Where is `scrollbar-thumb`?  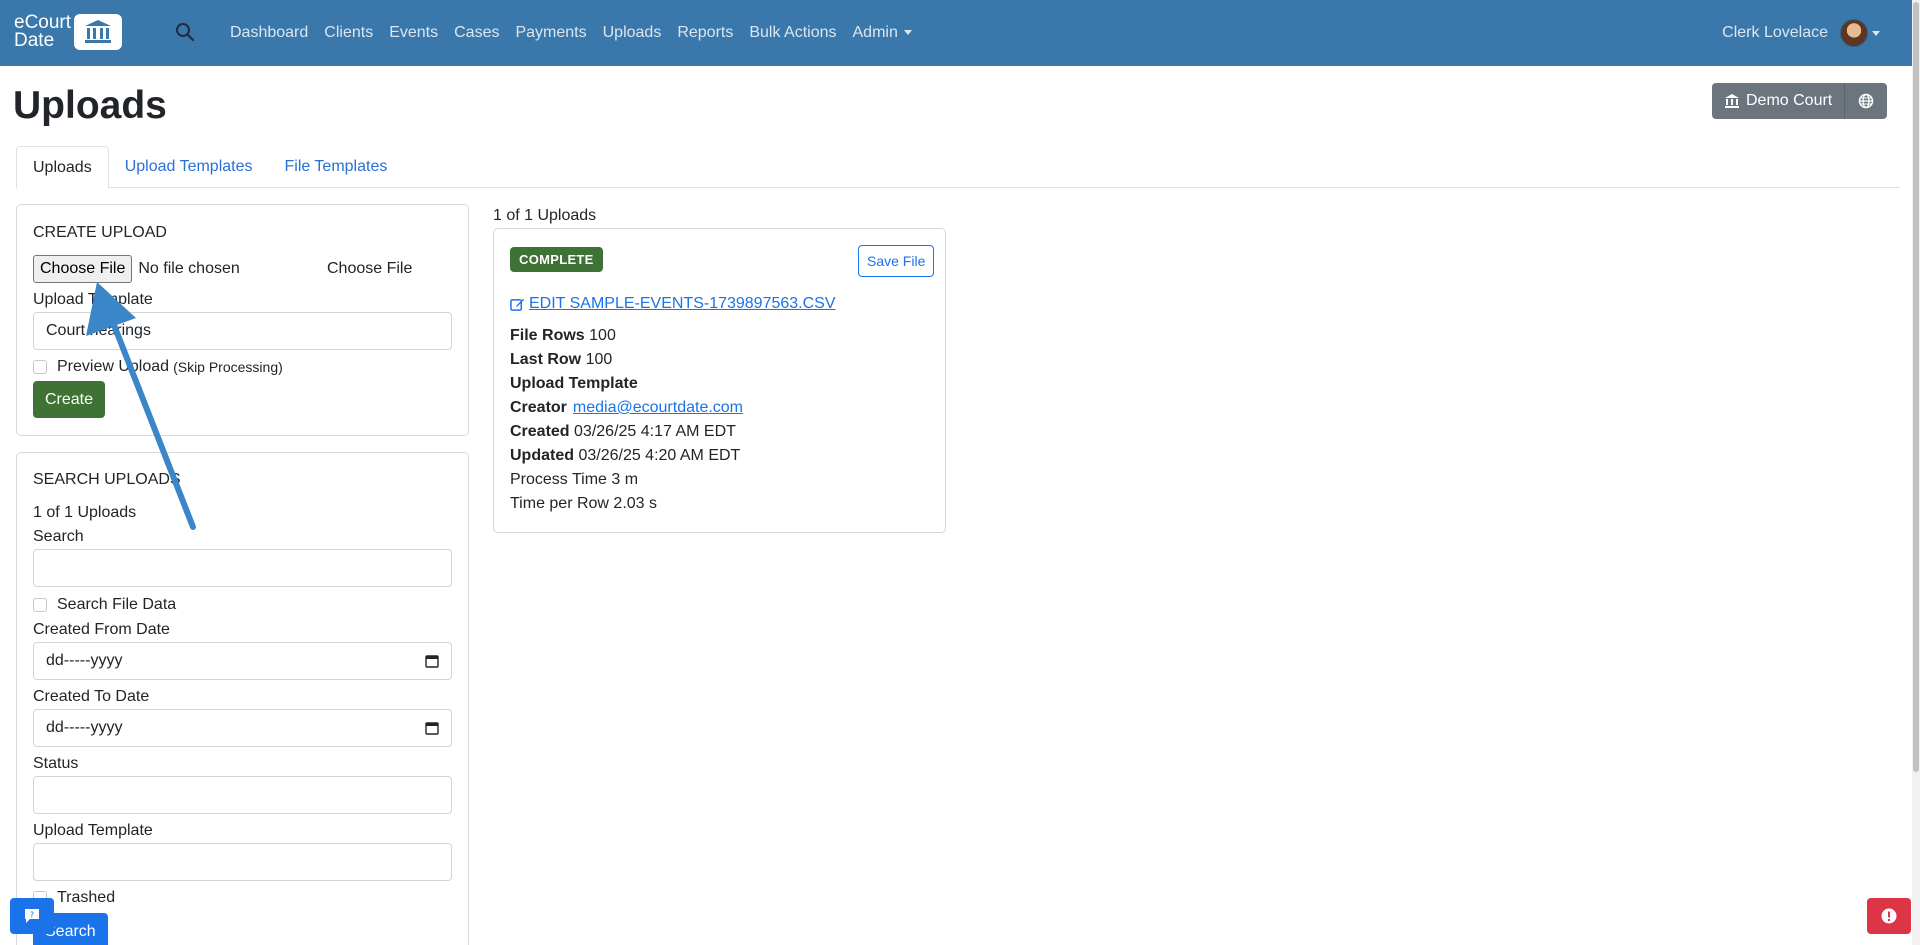
scrollbar-thumb is located at coordinates (1916, 387).